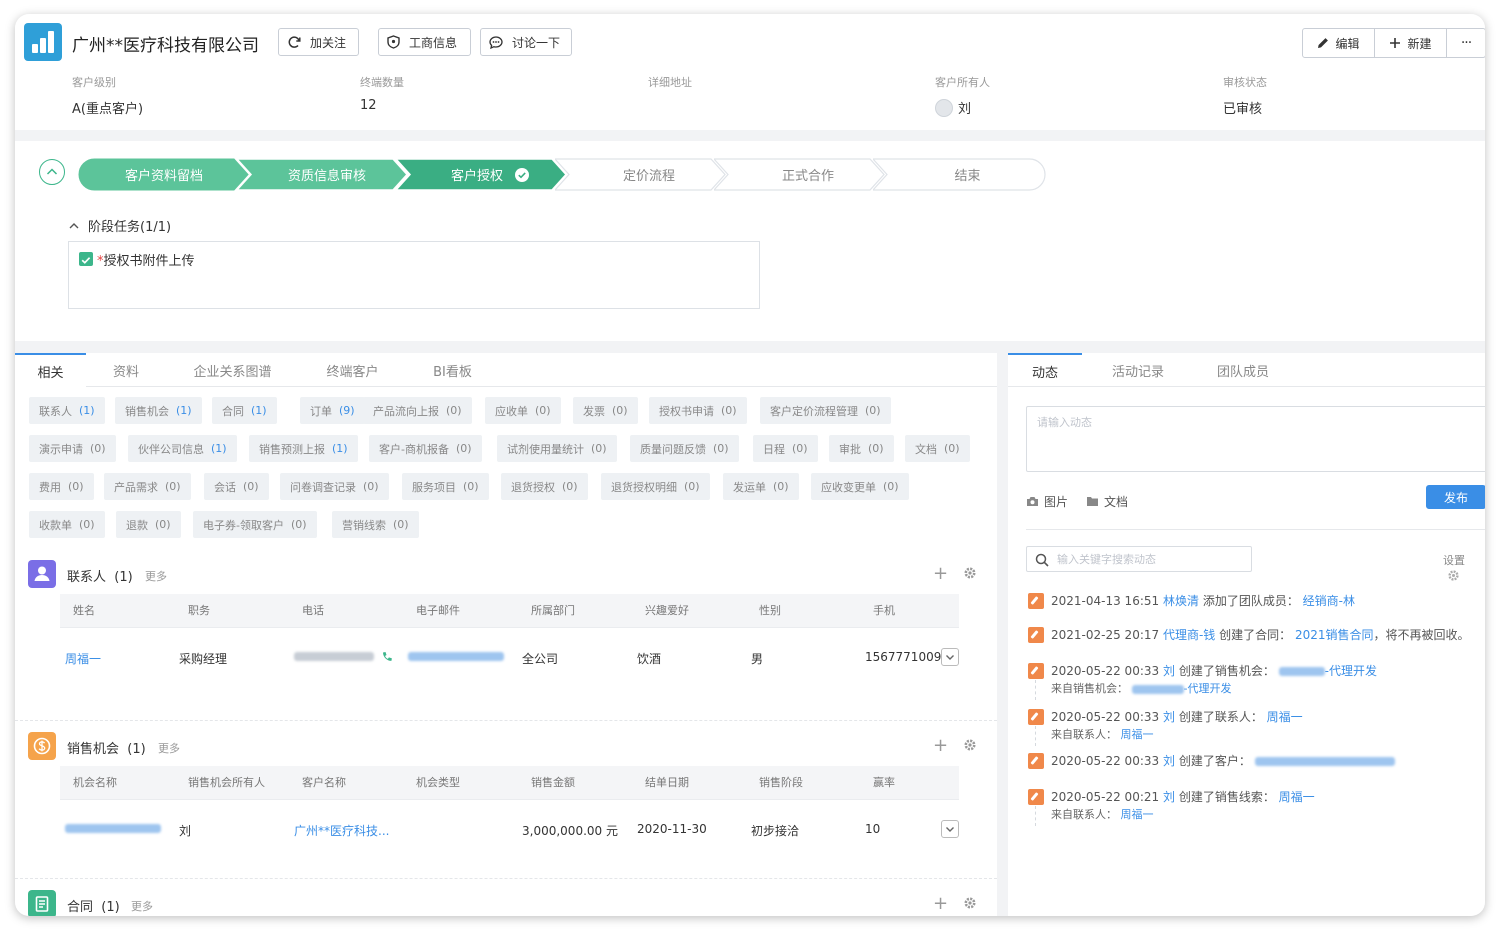  What do you see at coordinates (655, 486) in the screenshot?
I see `related-chip: 退货授权明细 (0)` at bounding box center [655, 486].